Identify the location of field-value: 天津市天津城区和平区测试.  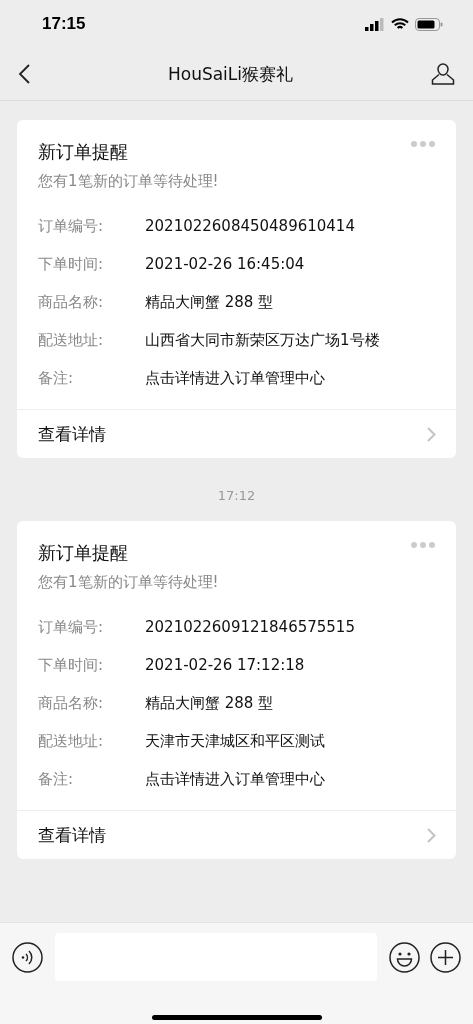
(235, 741).